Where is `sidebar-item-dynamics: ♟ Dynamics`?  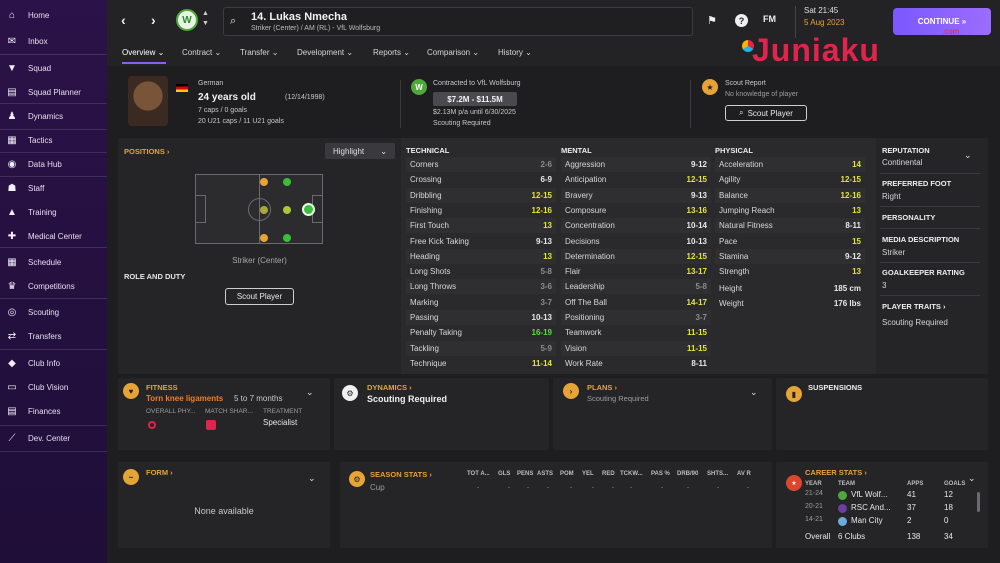
sidebar-item-dynamics: ♟ Dynamics is located at coordinates (53, 116).